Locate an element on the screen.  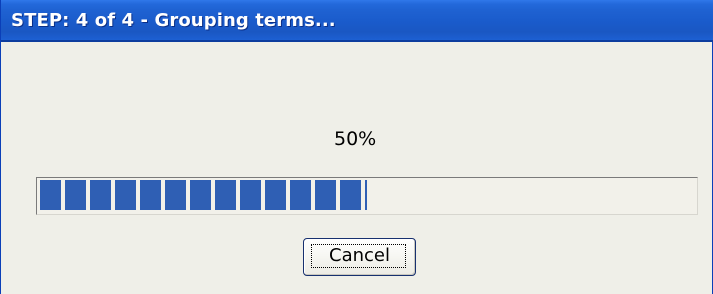
progress-bar is located at coordinates (367, 196).